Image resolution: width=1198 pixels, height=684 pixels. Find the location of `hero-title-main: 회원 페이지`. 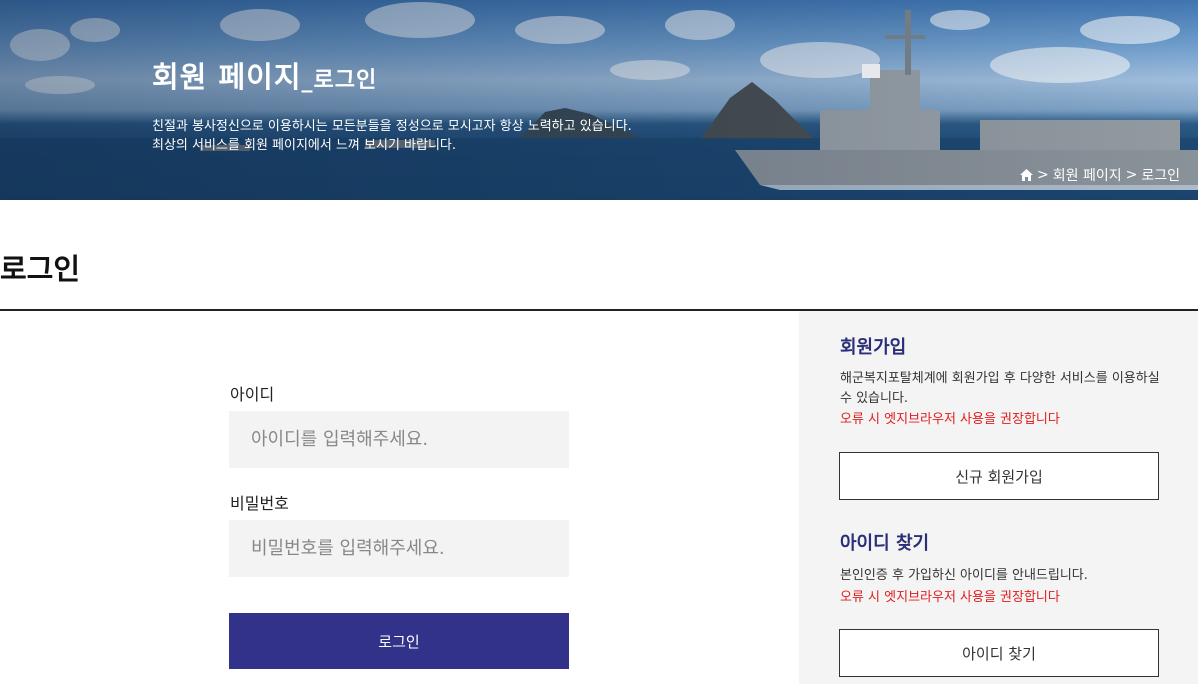

hero-title-main: 회원 페이지 is located at coordinates (227, 77).